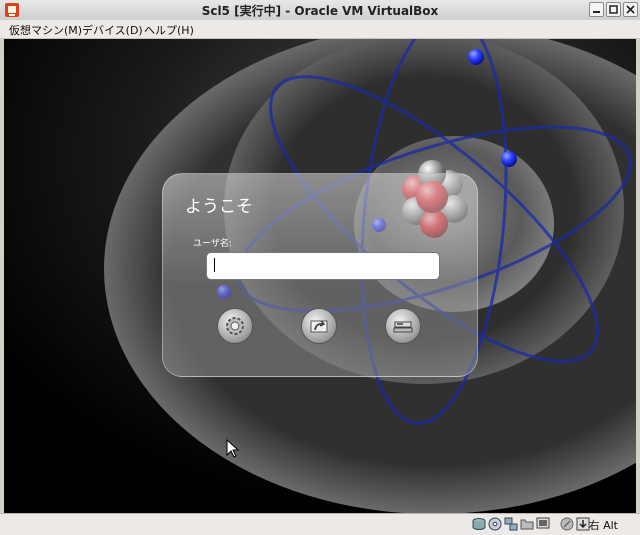 The width and height of the screenshot is (640, 535). I want to click on menu-devices: デバイス(D), so click(112, 30).